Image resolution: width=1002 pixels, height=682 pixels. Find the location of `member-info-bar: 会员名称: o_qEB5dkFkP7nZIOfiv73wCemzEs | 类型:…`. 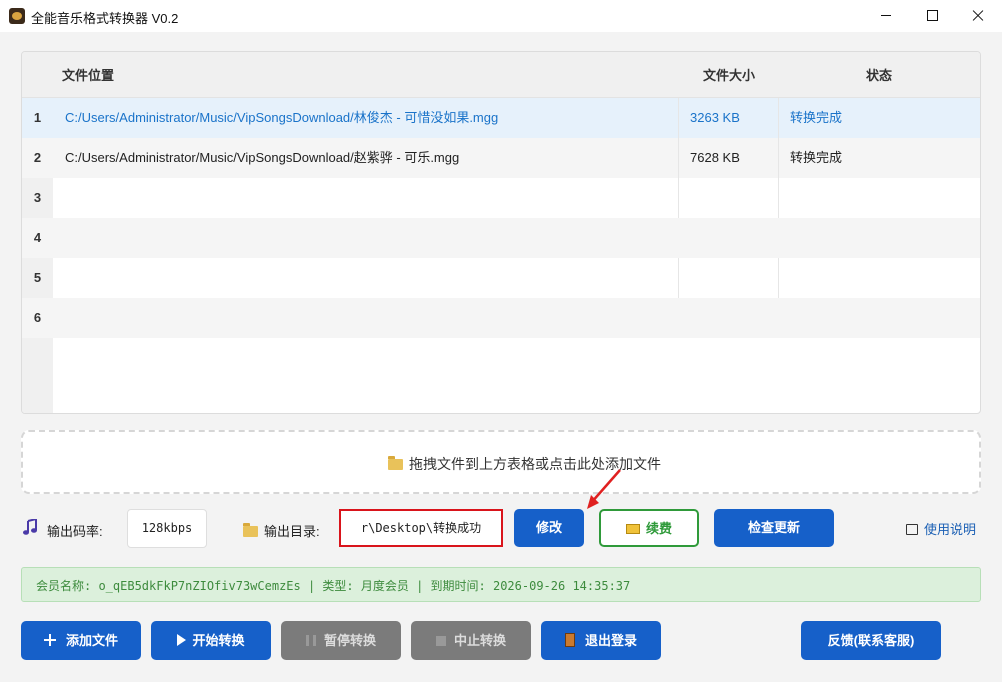

member-info-bar: 会员名称: o_qEB5dkFkP7nZIOfiv73wCemzEs | 类型:… is located at coordinates (501, 584).